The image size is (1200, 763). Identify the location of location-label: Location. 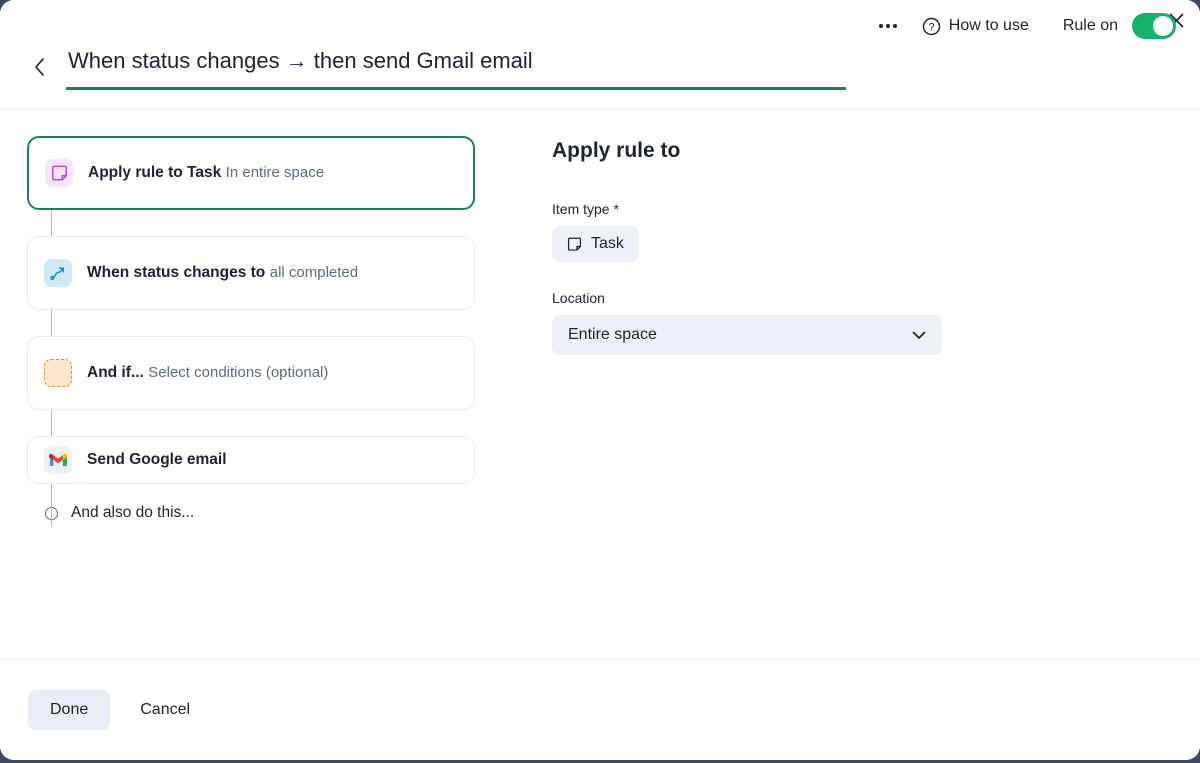
(578, 298).